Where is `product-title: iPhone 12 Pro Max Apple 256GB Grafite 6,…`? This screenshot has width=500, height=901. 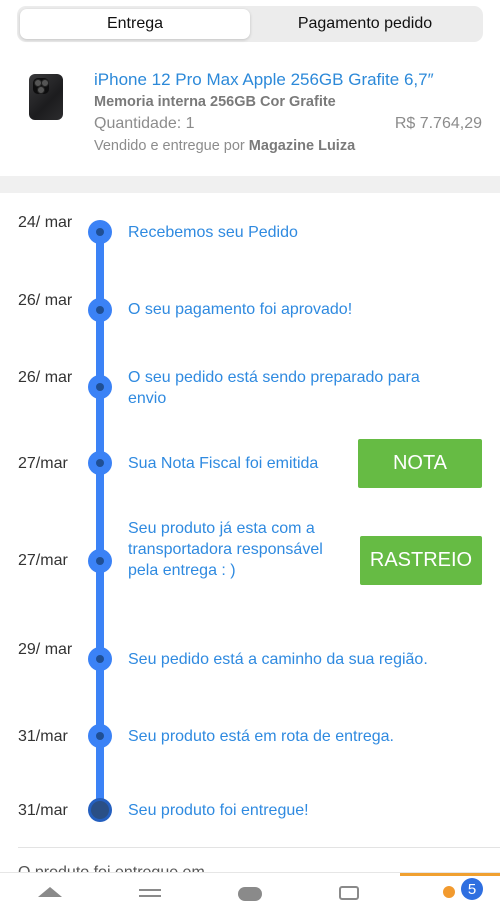
product-title: iPhone 12 Pro Max Apple 256GB Grafite 6,… is located at coordinates (264, 80).